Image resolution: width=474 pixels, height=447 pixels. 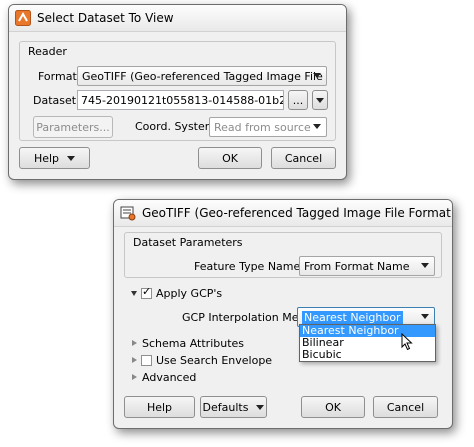 What do you see at coordinates (177, 126) in the screenshot?
I see `coord-system-label: Coord. System:` at bounding box center [177, 126].